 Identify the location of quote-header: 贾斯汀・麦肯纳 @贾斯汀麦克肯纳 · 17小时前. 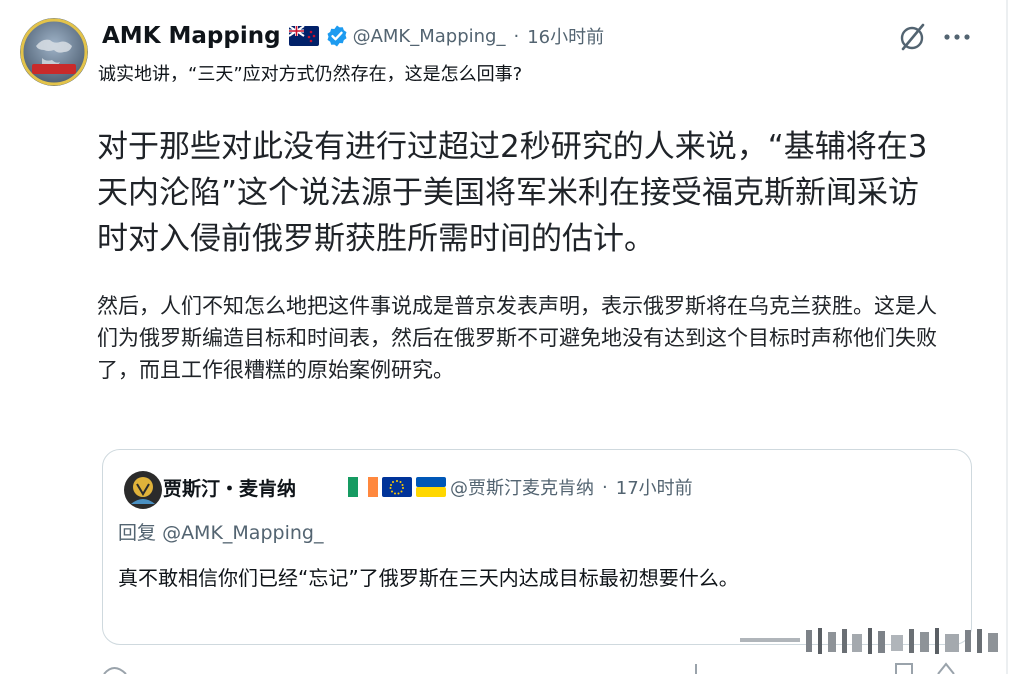
(428, 487).